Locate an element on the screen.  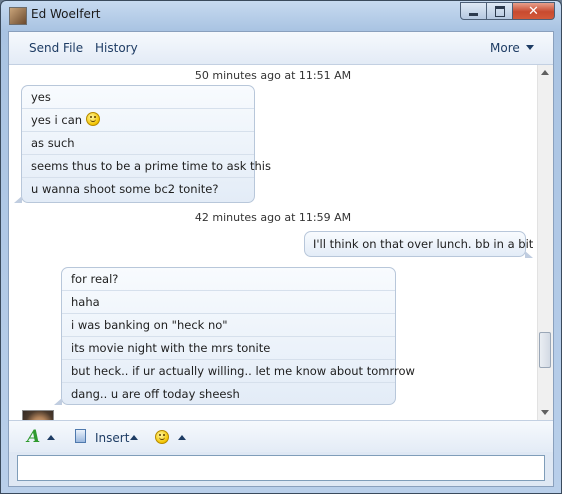
more-label: More is located at coordinates (505, 48).